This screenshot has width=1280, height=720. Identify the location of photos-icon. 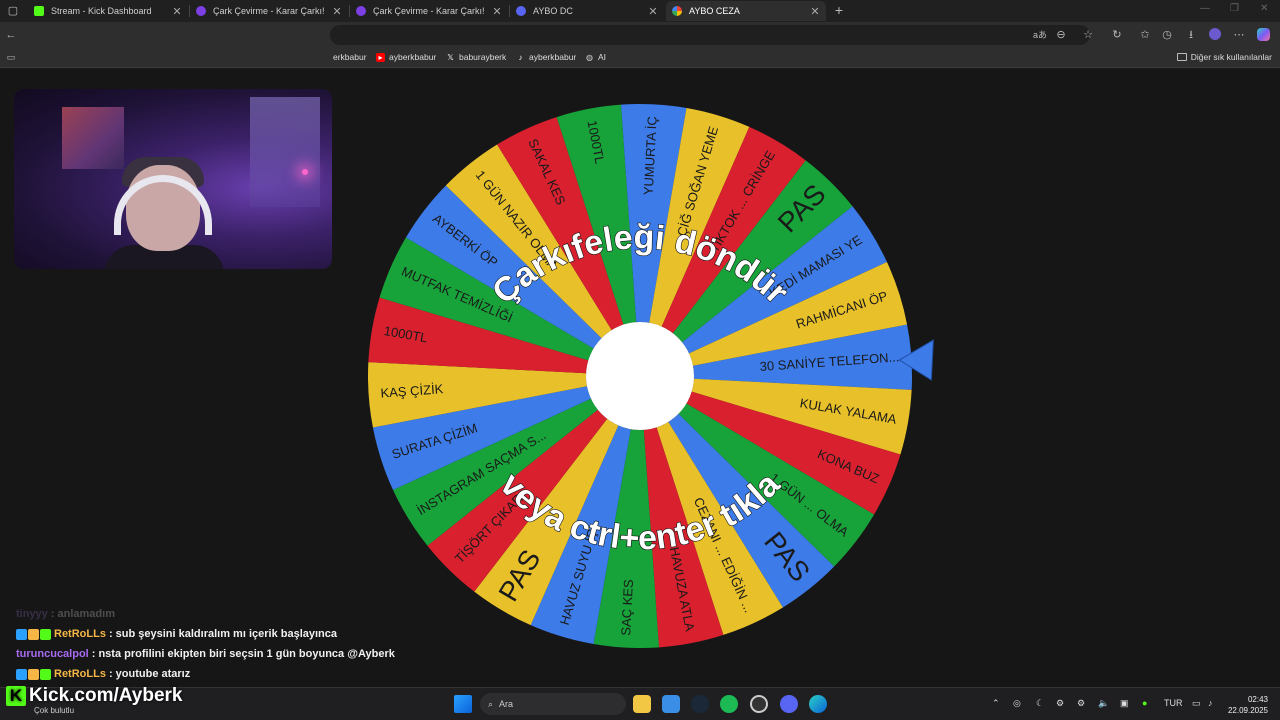
(671, 704).